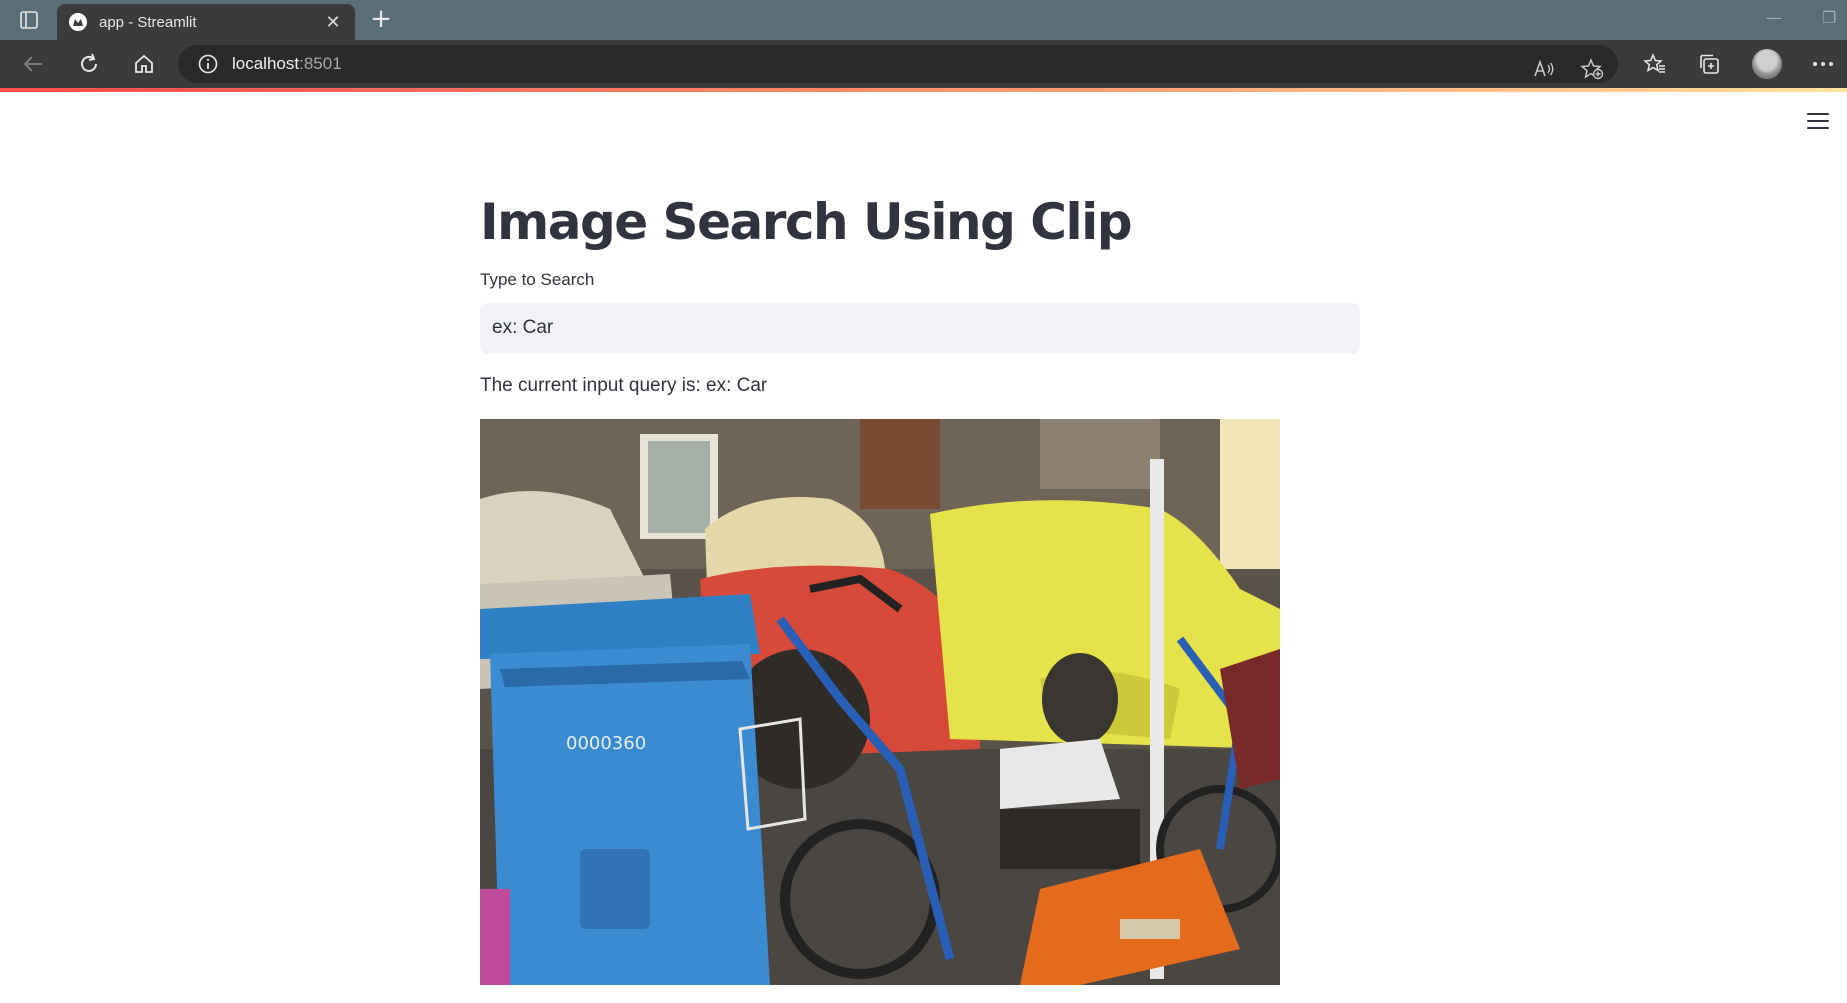 This screenshot has width=1847, height=1003. Describe the element at coordinates (266, 63) in the screenshot. I see `address-host: localhost` at that location.